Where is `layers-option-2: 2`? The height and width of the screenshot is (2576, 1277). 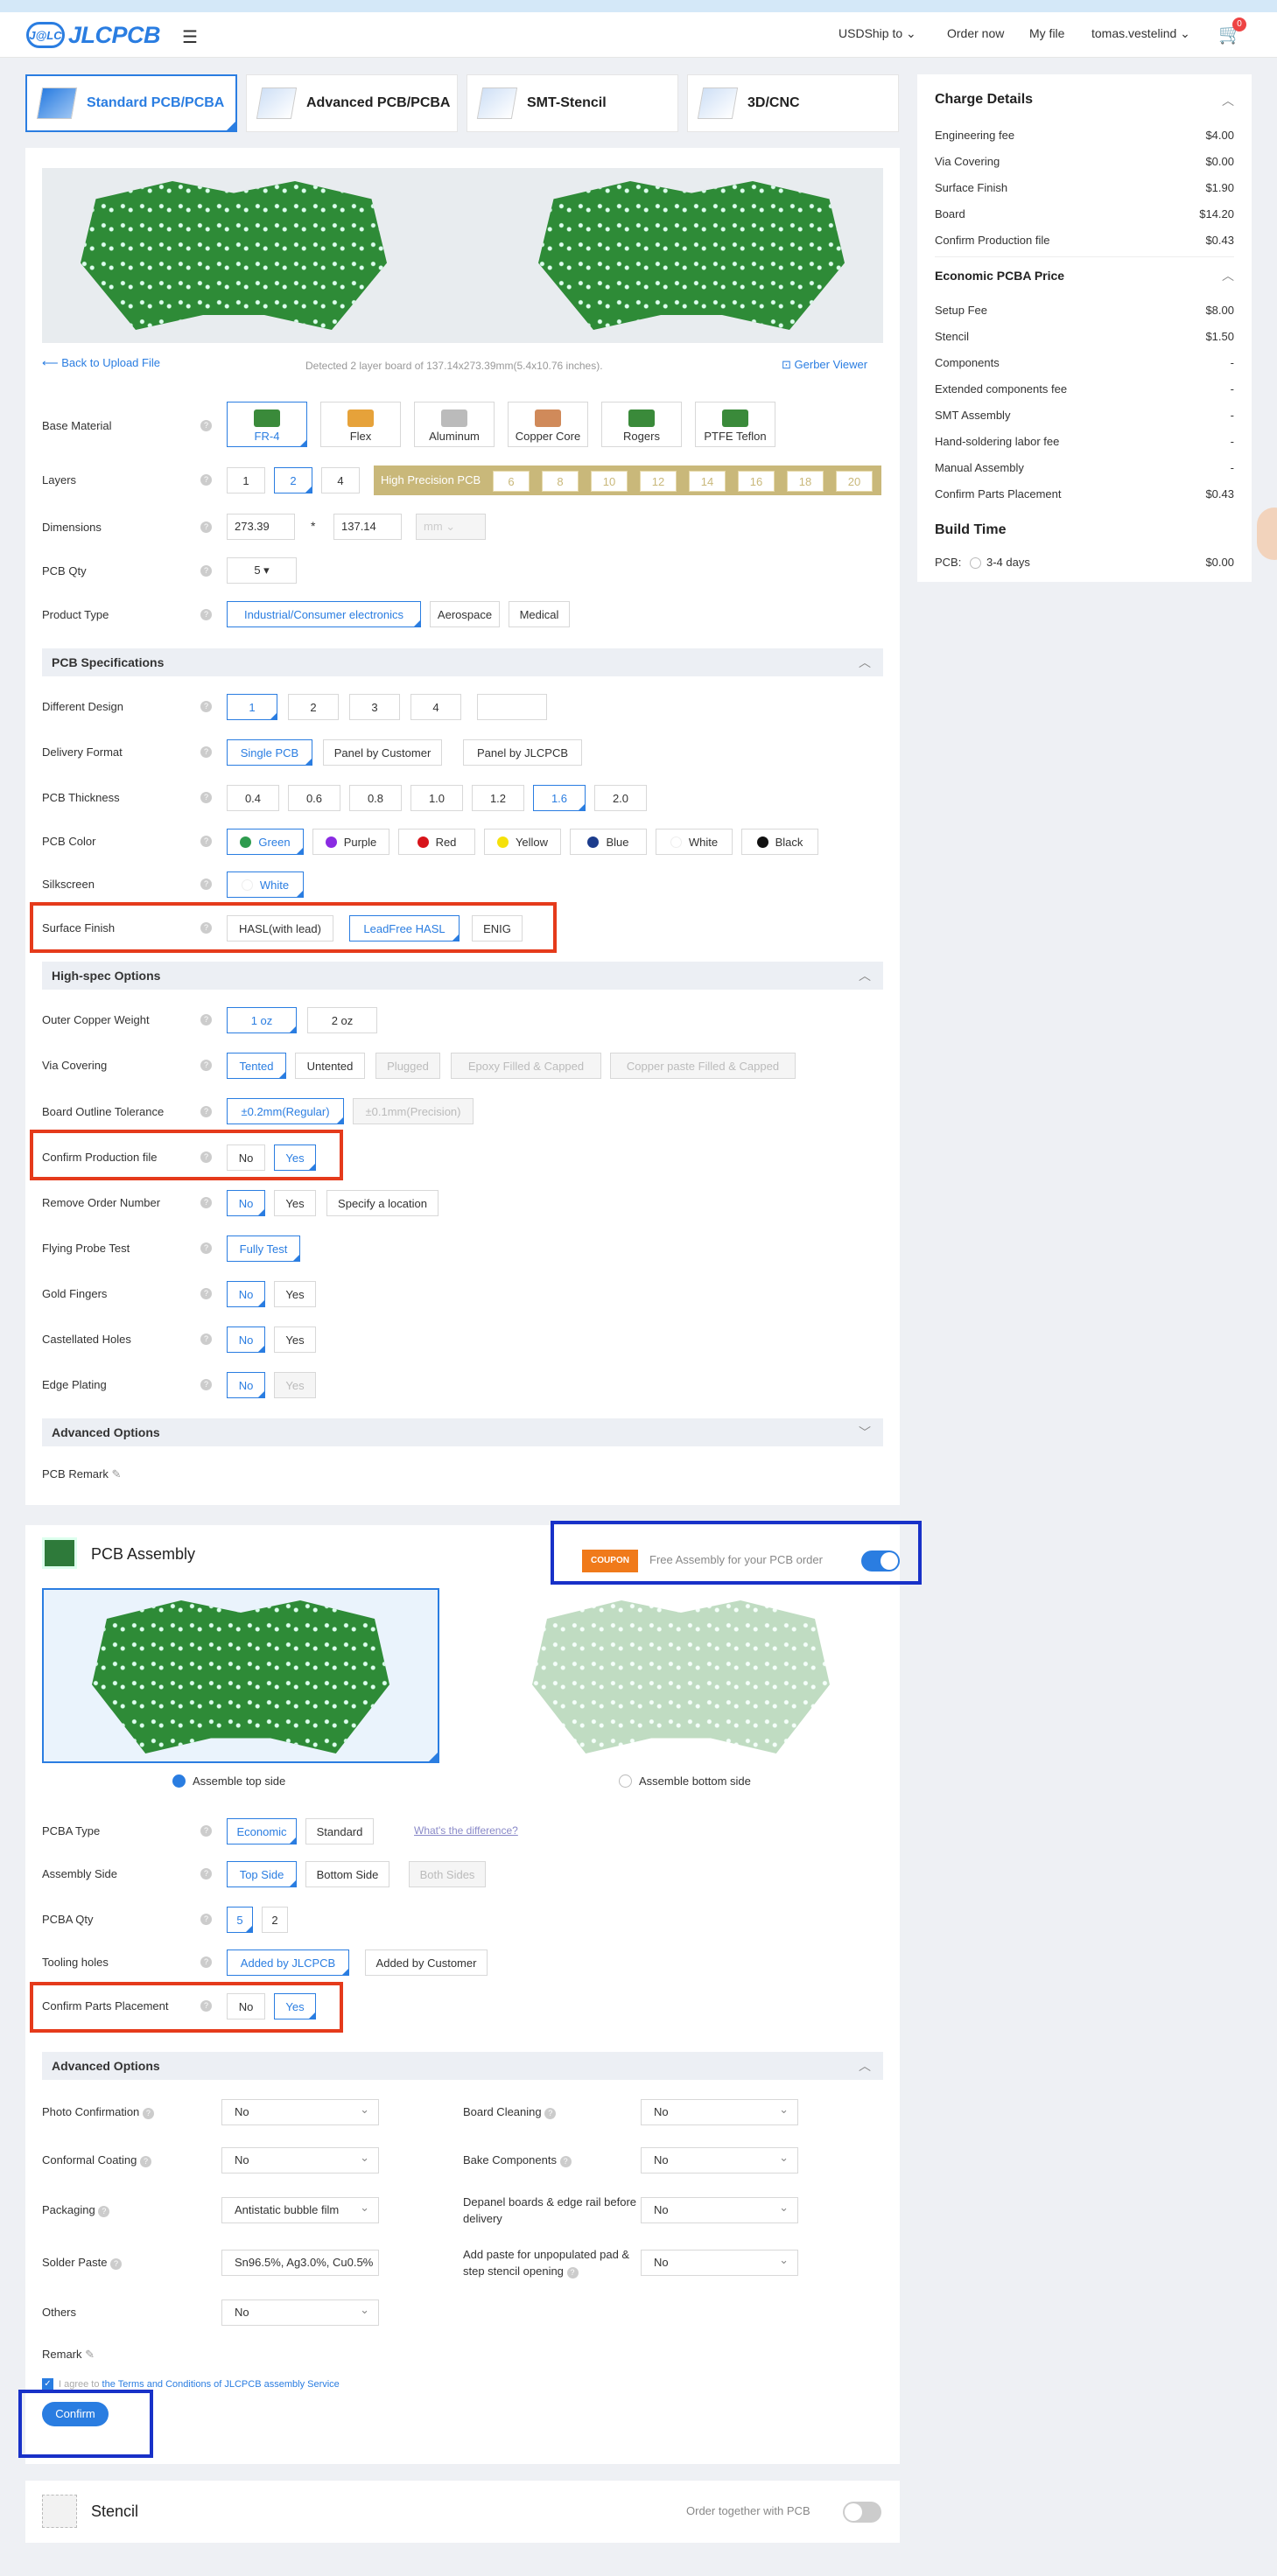
layers-option-2: 2 is located at coordinates (293, 480).